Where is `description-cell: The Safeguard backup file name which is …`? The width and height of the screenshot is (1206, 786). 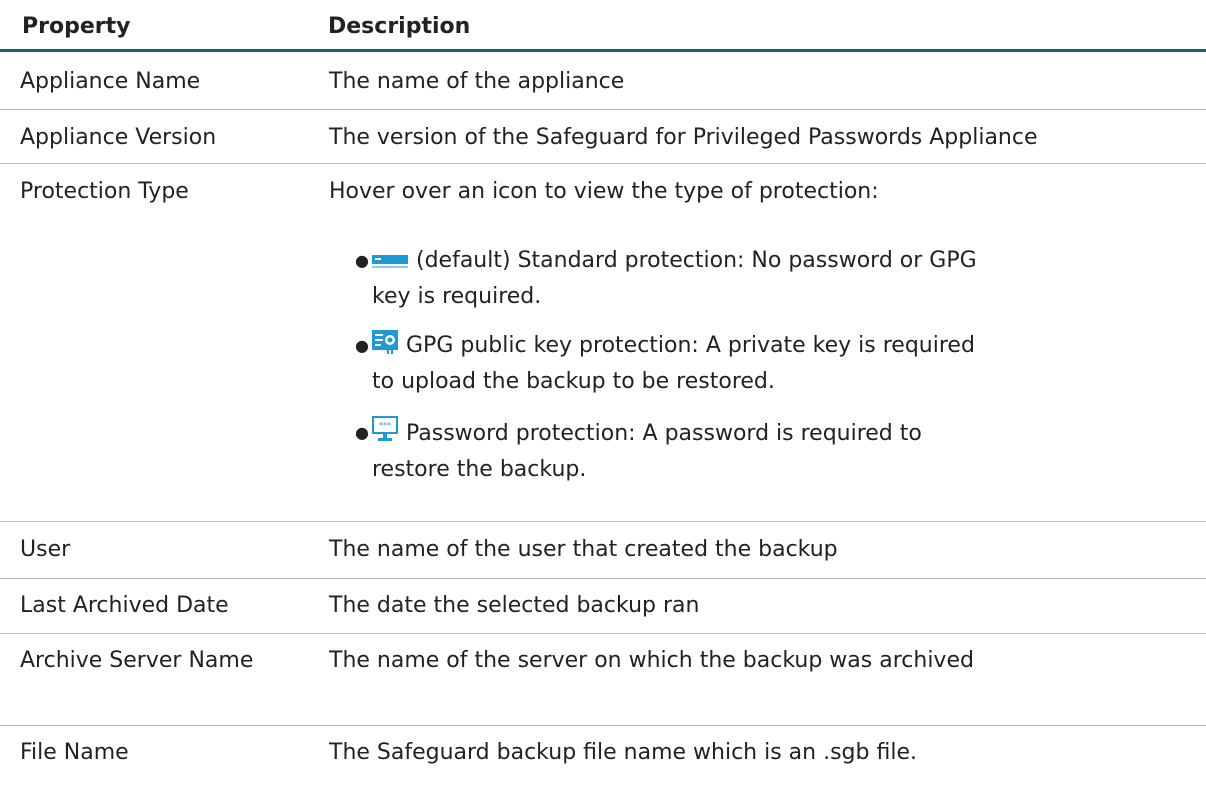
description-cell: The Safeguard backup file name which is … is located at coordinates (623, 752).